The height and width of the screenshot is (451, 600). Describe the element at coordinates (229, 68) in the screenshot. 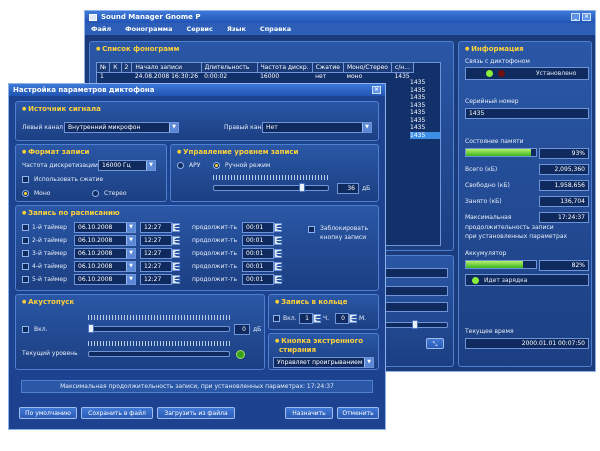

I see `col-duration: Длительность` at that location.